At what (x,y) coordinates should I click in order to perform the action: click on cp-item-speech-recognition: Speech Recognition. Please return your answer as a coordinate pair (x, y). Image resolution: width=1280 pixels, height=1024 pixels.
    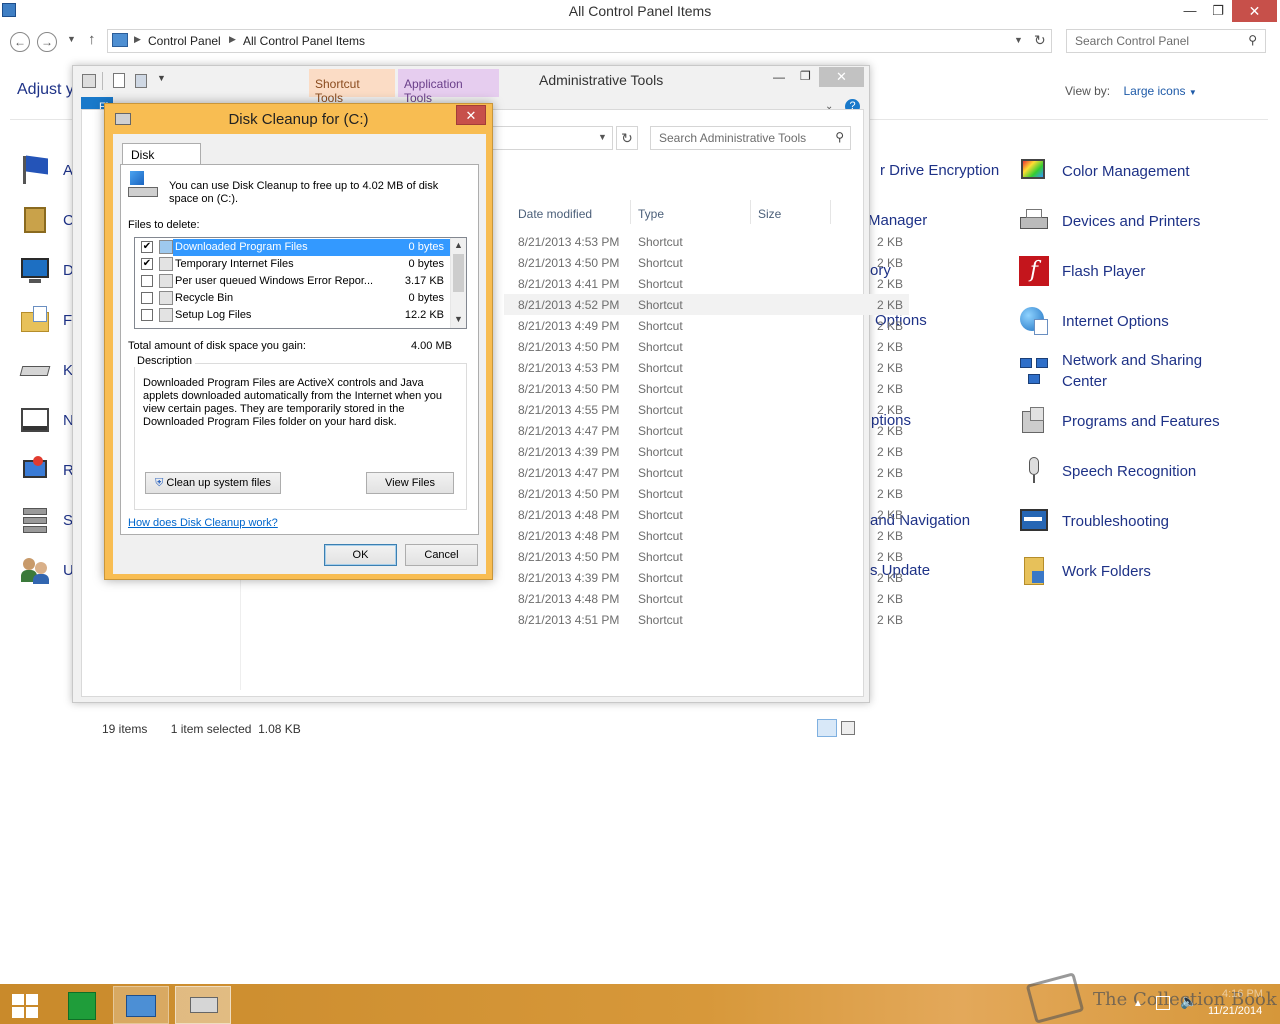
    Looking at the image, I should click on (1107, 471).